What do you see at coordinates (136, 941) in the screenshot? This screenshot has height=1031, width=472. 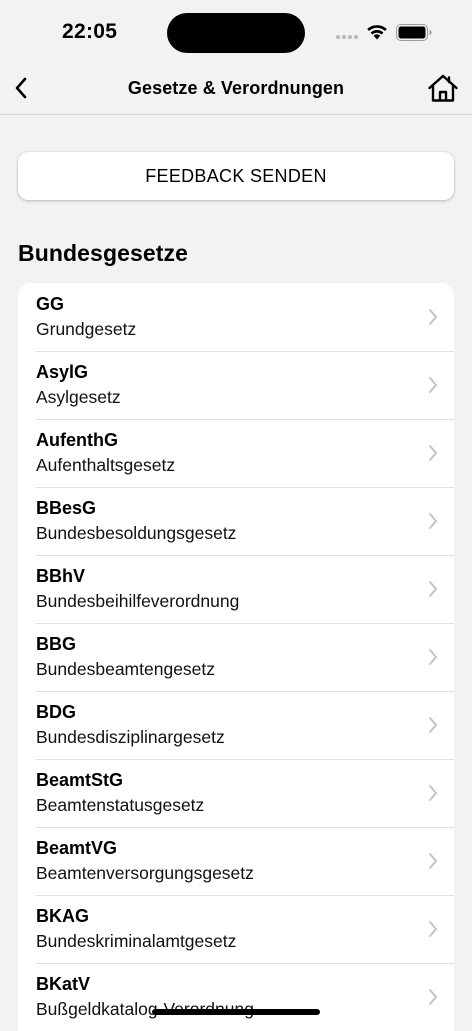 I see `law-full-name: Bundeskriminalamtgesetz` at bounding box center [136, 941].